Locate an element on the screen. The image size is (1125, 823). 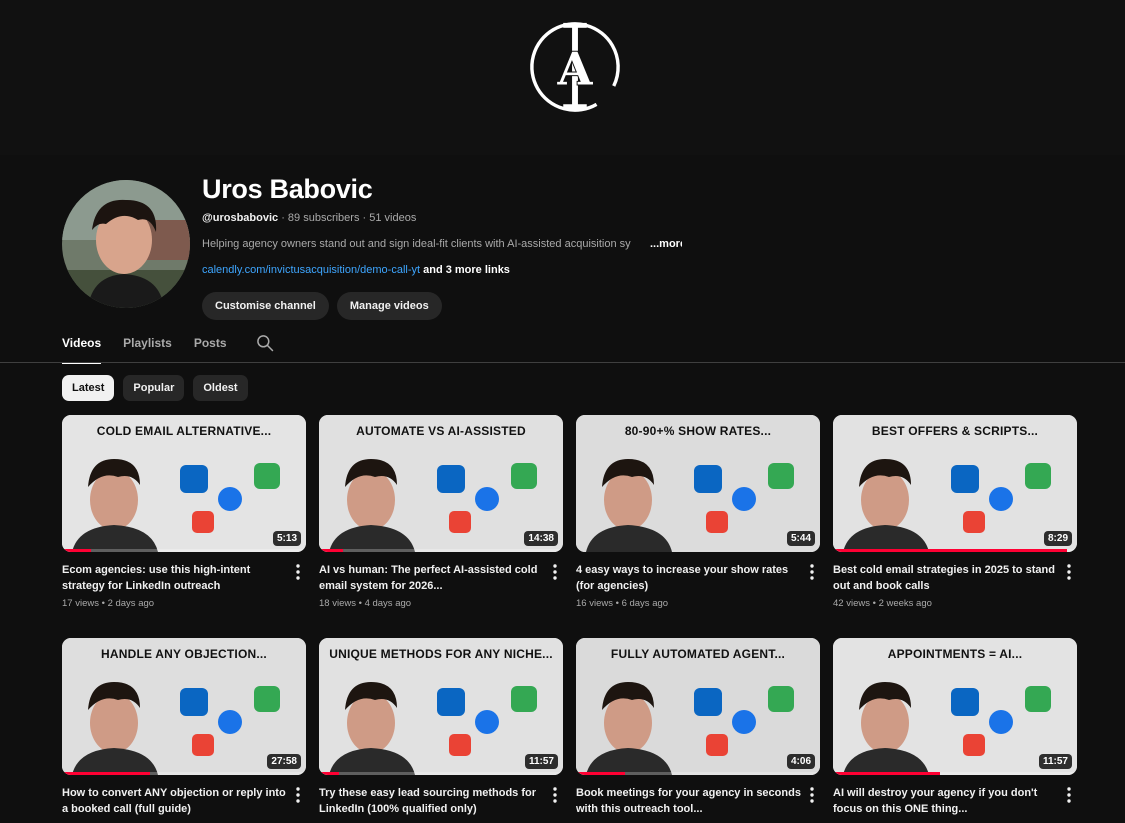
channel-avatar is located at coordinates (126, 244).